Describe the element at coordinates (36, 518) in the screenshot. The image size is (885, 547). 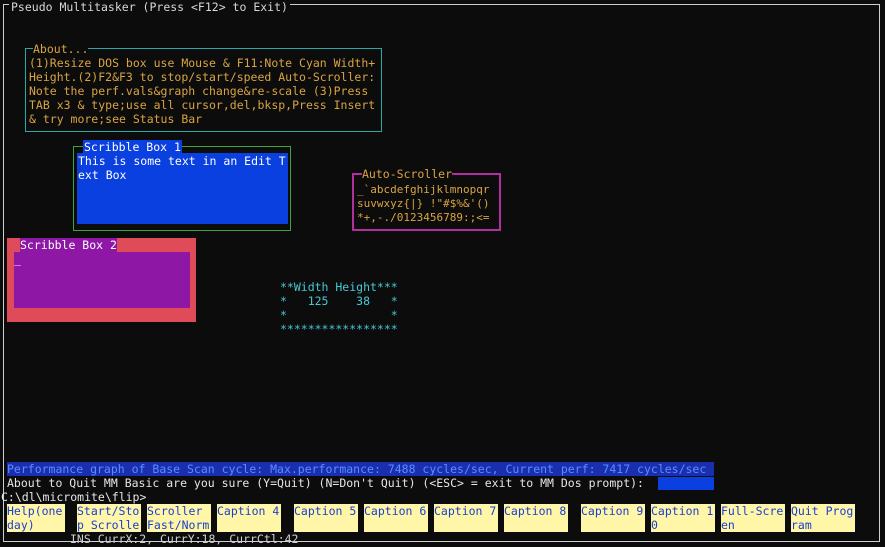
I see `fkey-1-help: Help(one day)` at that location.